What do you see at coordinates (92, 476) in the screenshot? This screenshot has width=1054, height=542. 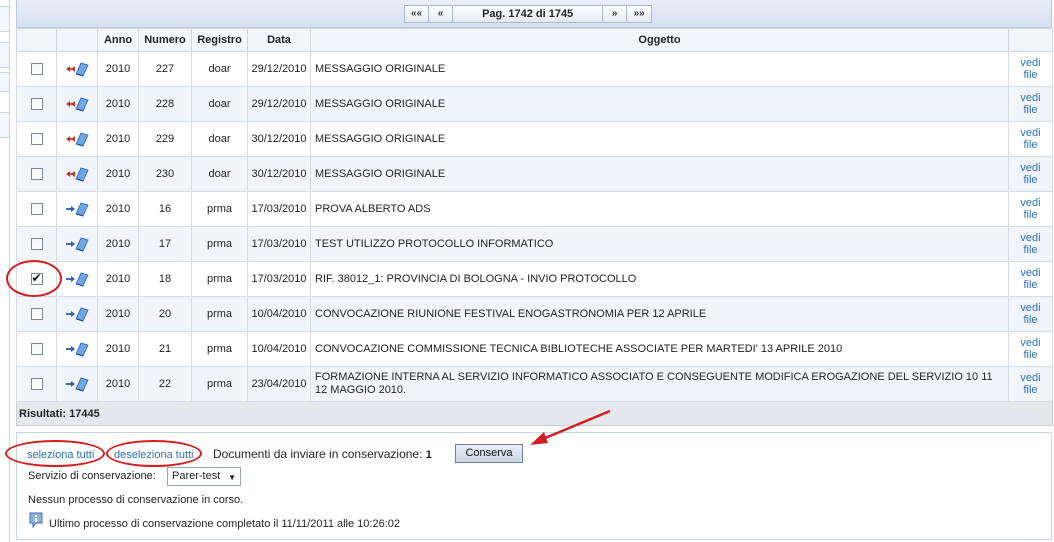 I see `service-label: Servizio di conservazione:` at bounding box center [92, 476].